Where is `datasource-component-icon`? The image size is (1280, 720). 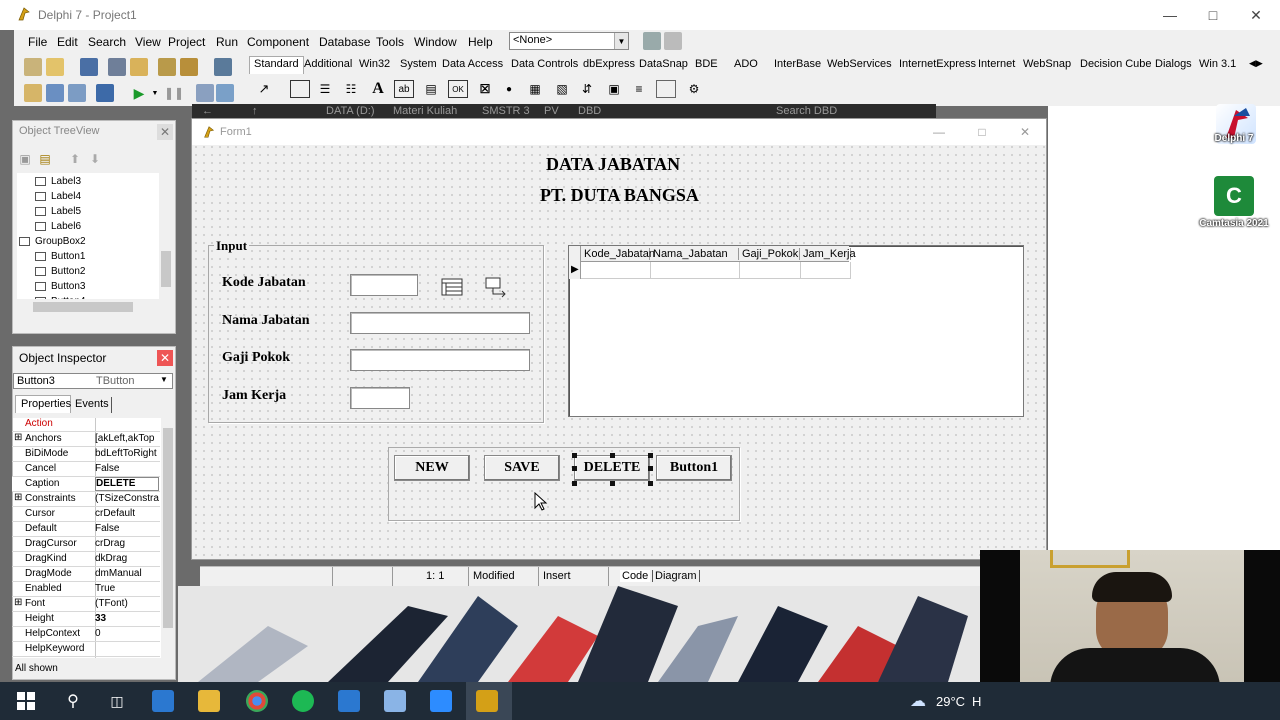 datasource-component-icon is located at coordinates (452, 287).